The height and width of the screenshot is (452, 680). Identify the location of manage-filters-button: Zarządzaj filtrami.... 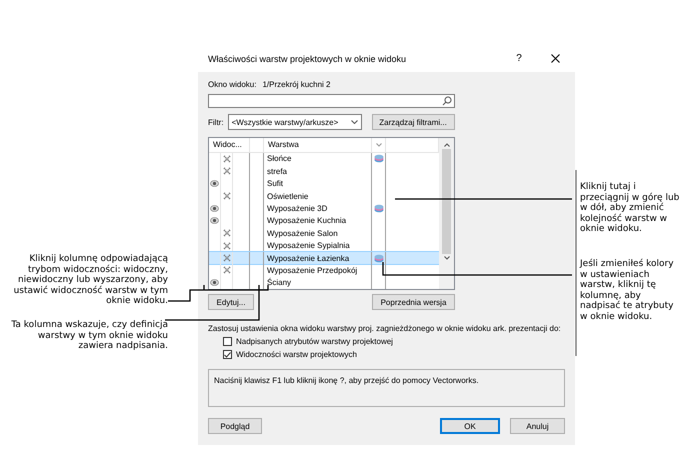
(413, 122).